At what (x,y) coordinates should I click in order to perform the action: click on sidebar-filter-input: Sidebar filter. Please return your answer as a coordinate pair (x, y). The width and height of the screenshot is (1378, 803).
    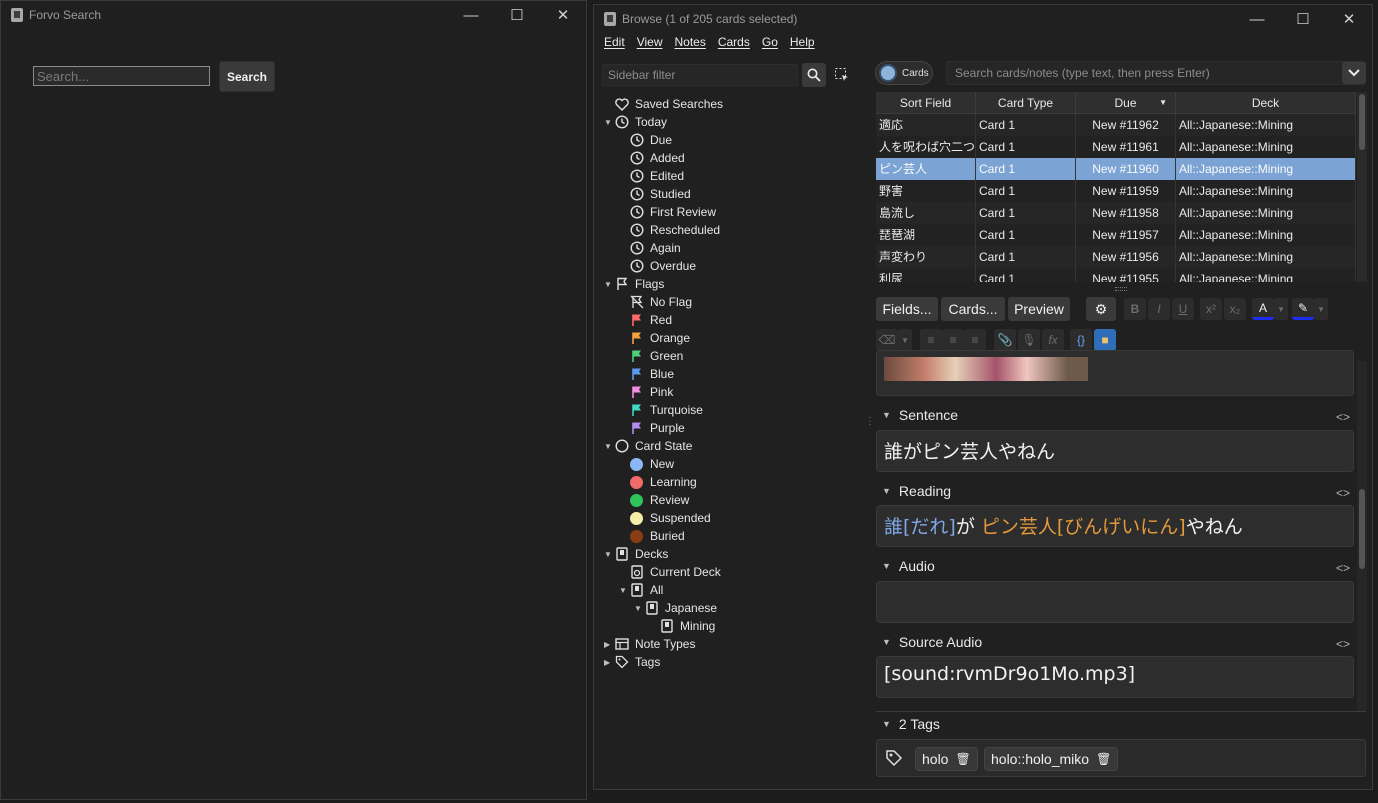
    Looking at the image, I should click on (700, 75).